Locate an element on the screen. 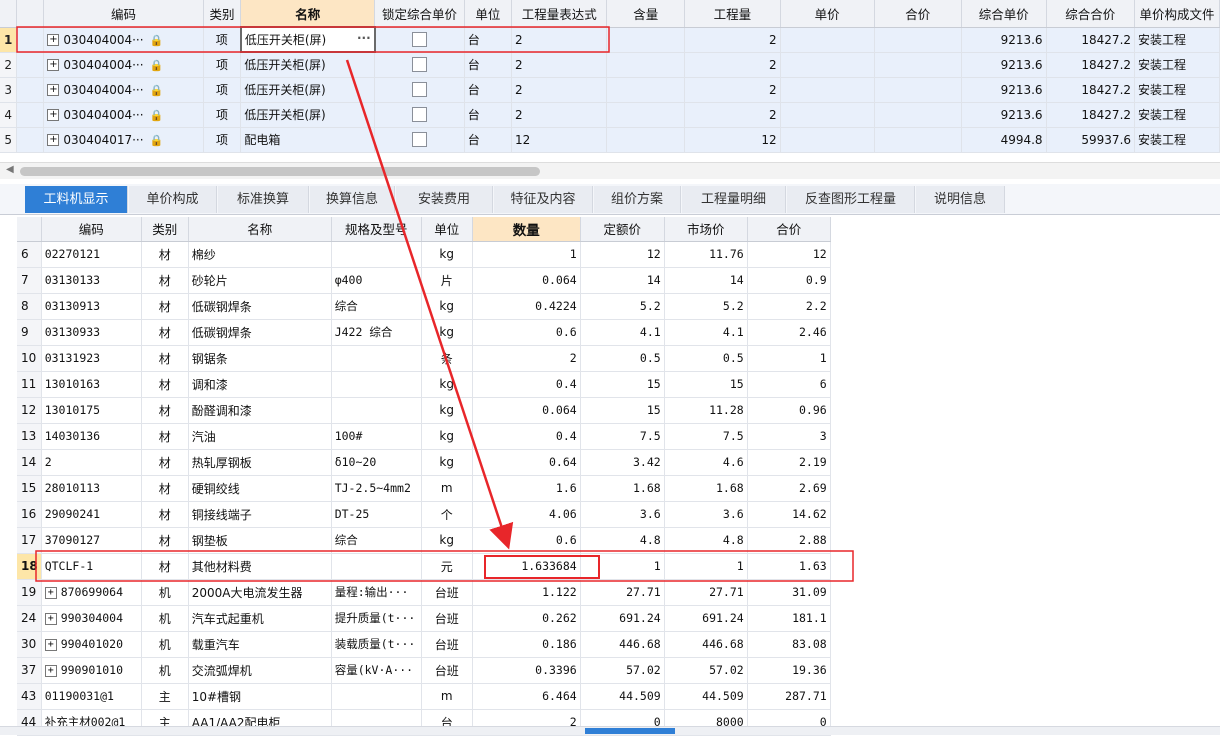 The width and height of the screenshot is (1220, 736). spec-cell: φ400 is located at coordinates (376, 280).